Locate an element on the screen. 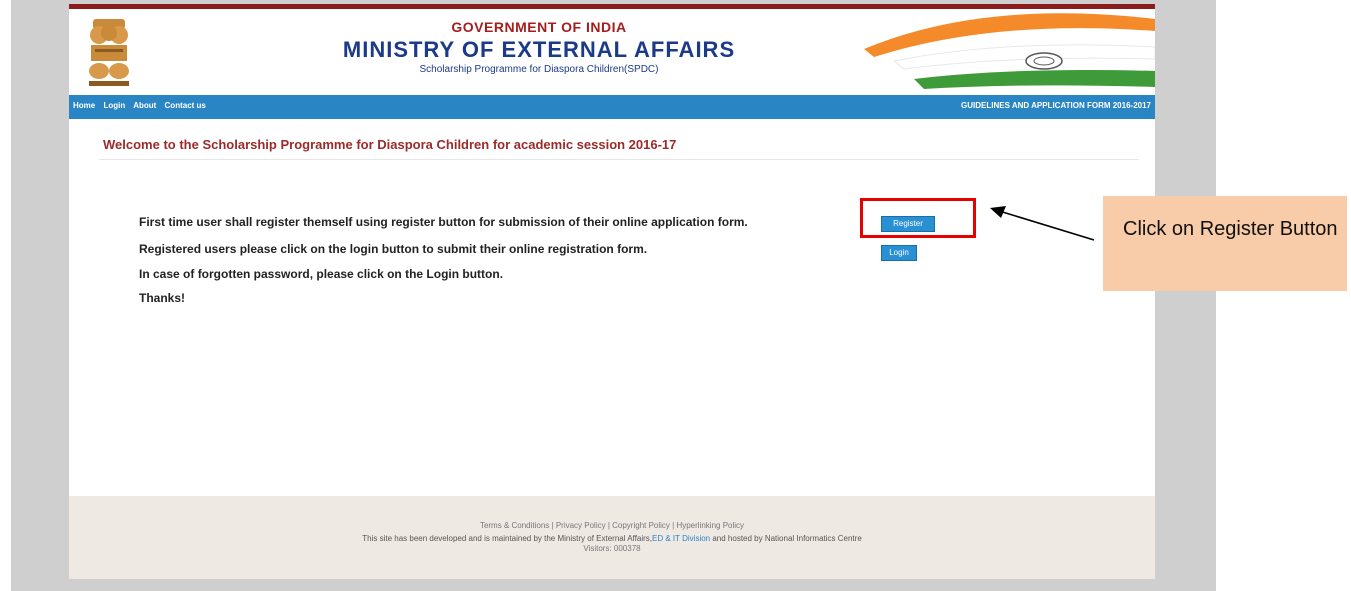  nav-menu: Home Login About Contact us is located at coordinates (142, 105).